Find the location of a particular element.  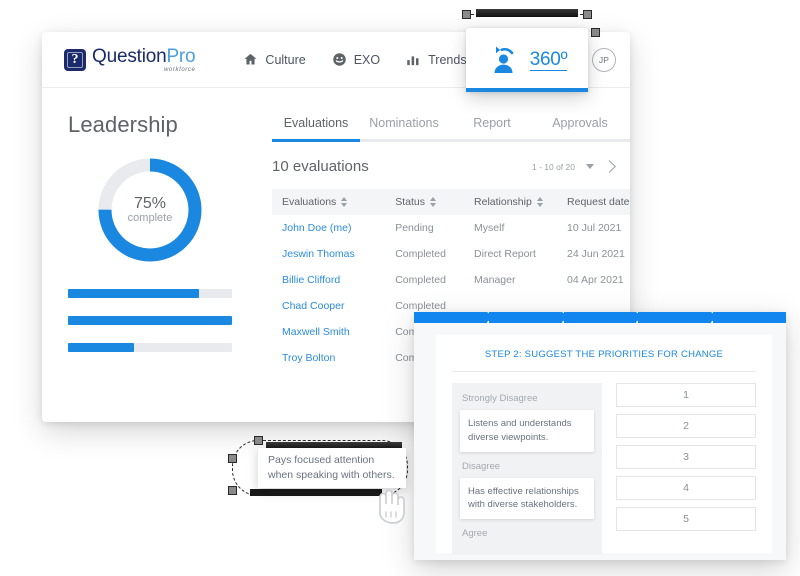

ranking-slot: 1 is located at coordinates (686, 395).